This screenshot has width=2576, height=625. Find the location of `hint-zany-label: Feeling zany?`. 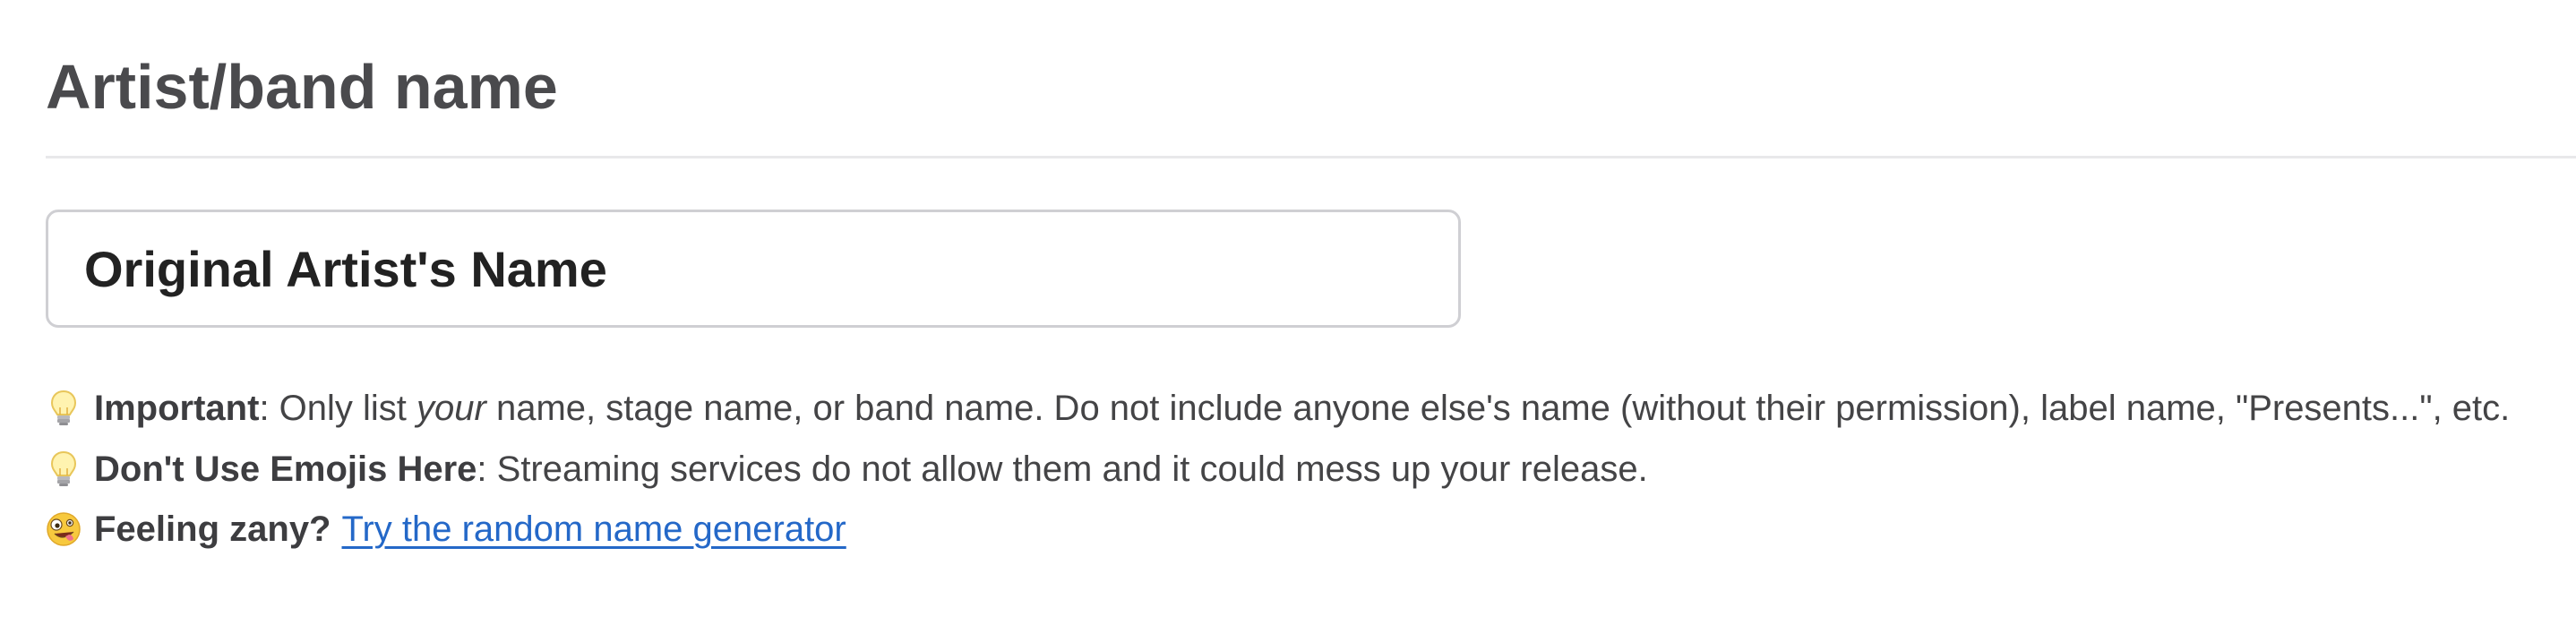

hint-zany-label: Feeling zany? is located at coordinates (212, 529).